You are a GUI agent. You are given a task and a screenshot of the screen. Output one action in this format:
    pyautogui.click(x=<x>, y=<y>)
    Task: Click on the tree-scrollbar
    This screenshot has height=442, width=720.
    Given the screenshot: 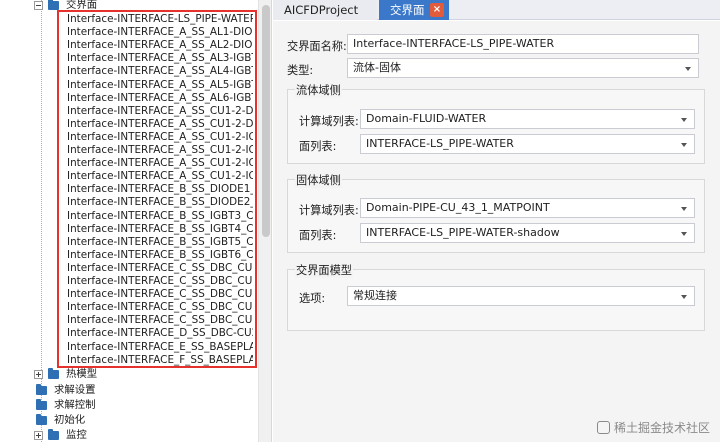 What is the action you would take?
    pyautogui.click(x=264, y=221)
    